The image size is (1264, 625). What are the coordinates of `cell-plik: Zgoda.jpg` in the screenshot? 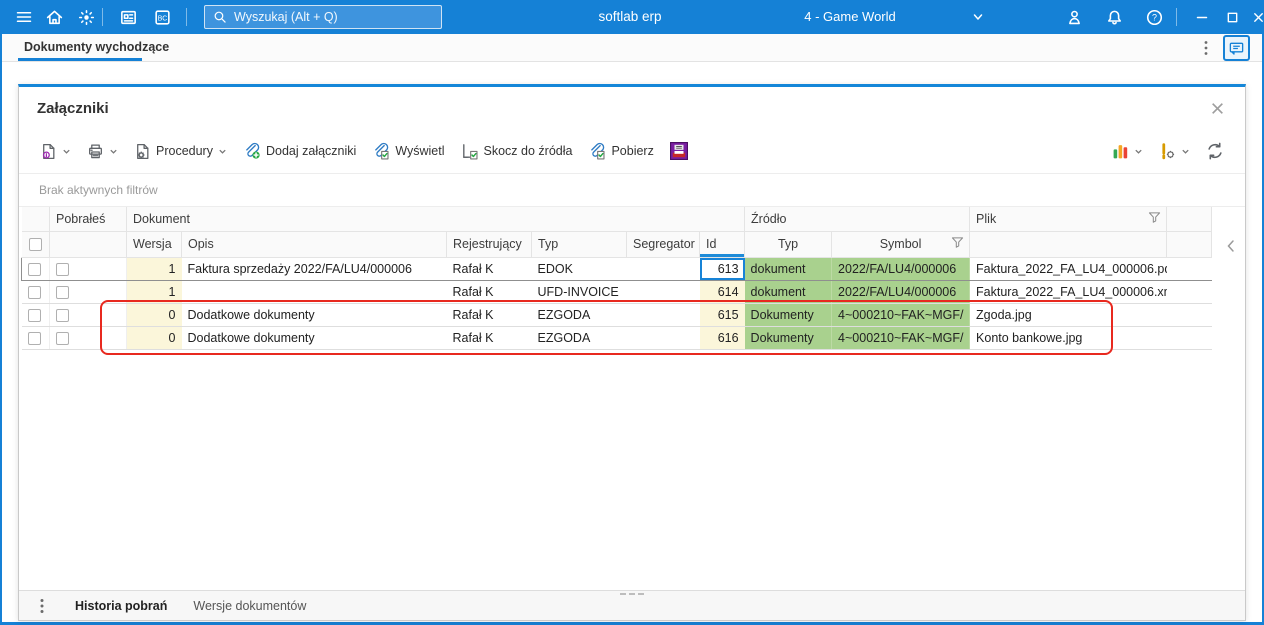 It's located at (1068, 315).